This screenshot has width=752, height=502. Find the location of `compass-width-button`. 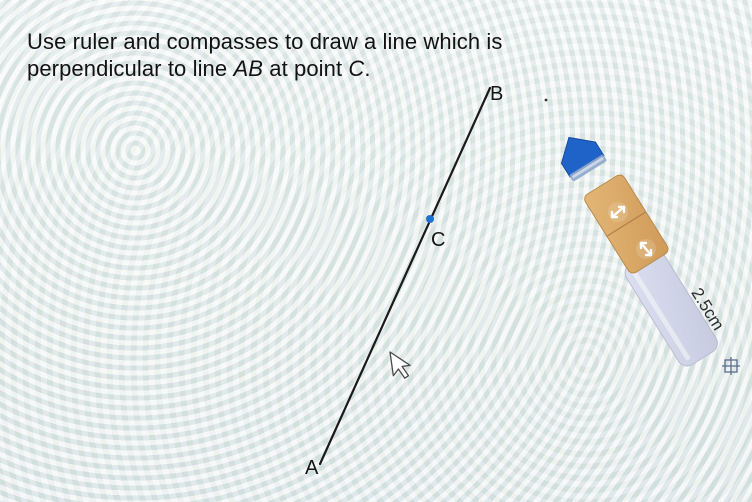

compass-width-button is located at coordinates (646, 249).